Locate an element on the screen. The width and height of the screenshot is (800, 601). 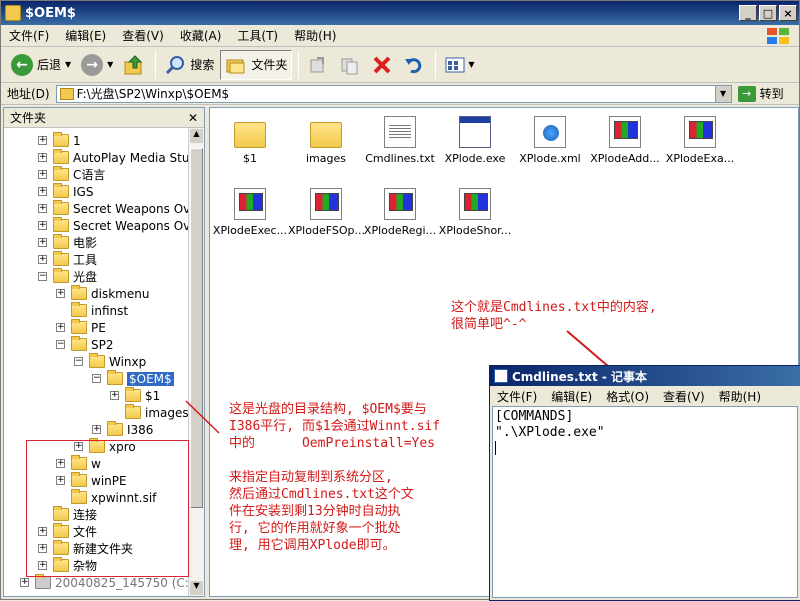
menu-favorites: 收藏(A) is located at coordinates (201, 35).